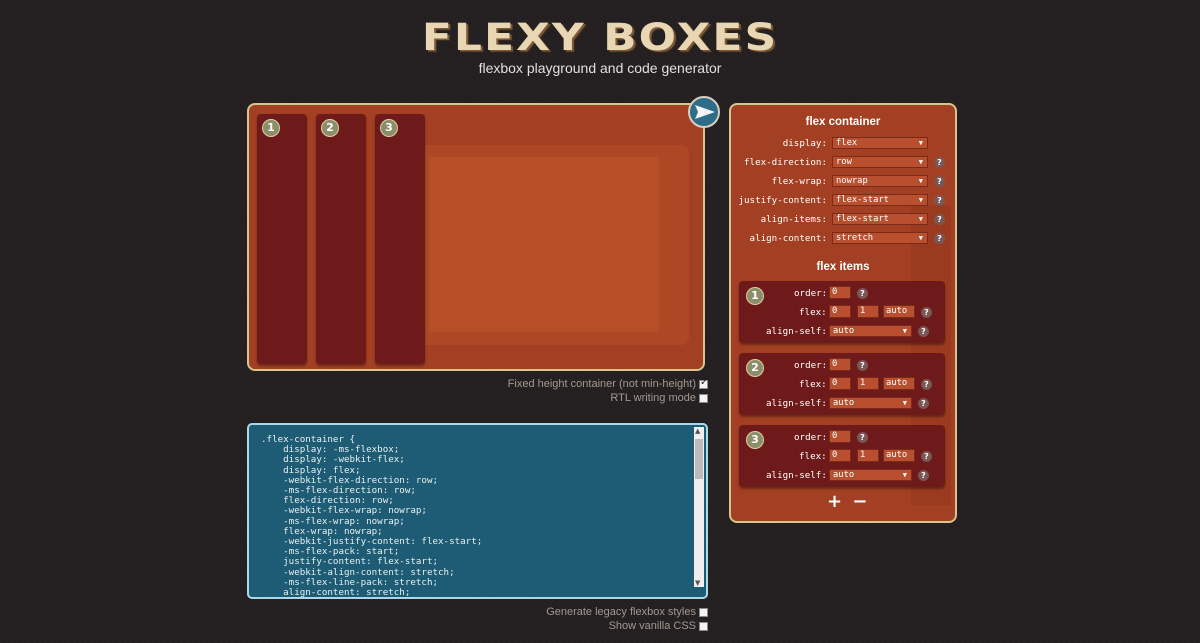 The width and height of the screenshot is (1200, 643). I want to click on scroll-up-icon: ▲, so click(697, 431).